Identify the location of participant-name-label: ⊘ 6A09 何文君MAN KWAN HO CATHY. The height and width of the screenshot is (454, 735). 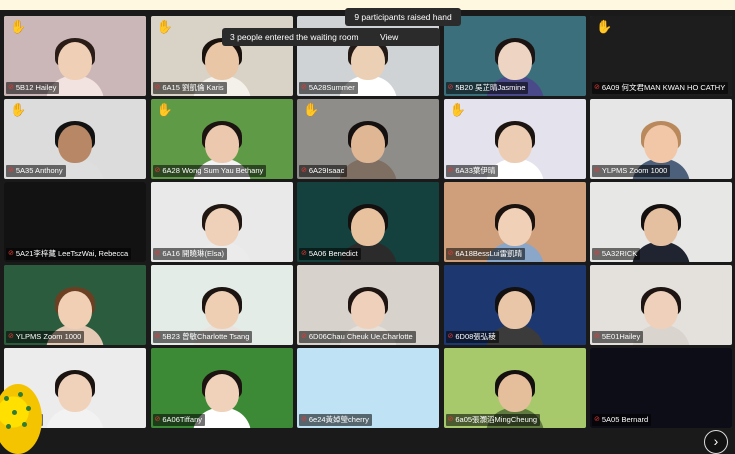
(660, 88).